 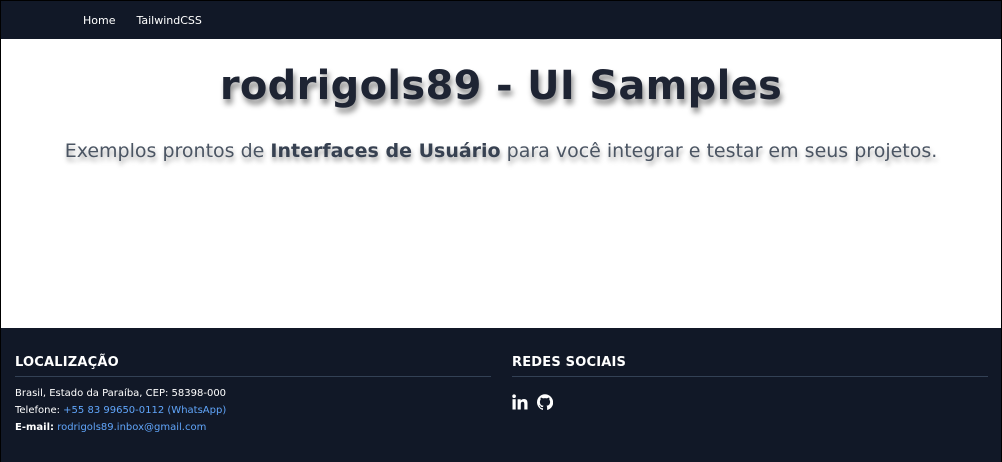 What do you see at coordinates (385, 151) in the screenshot?
I see `subtitle-highlight: Interfaces de Usuário` at bounding box center [385, 151].